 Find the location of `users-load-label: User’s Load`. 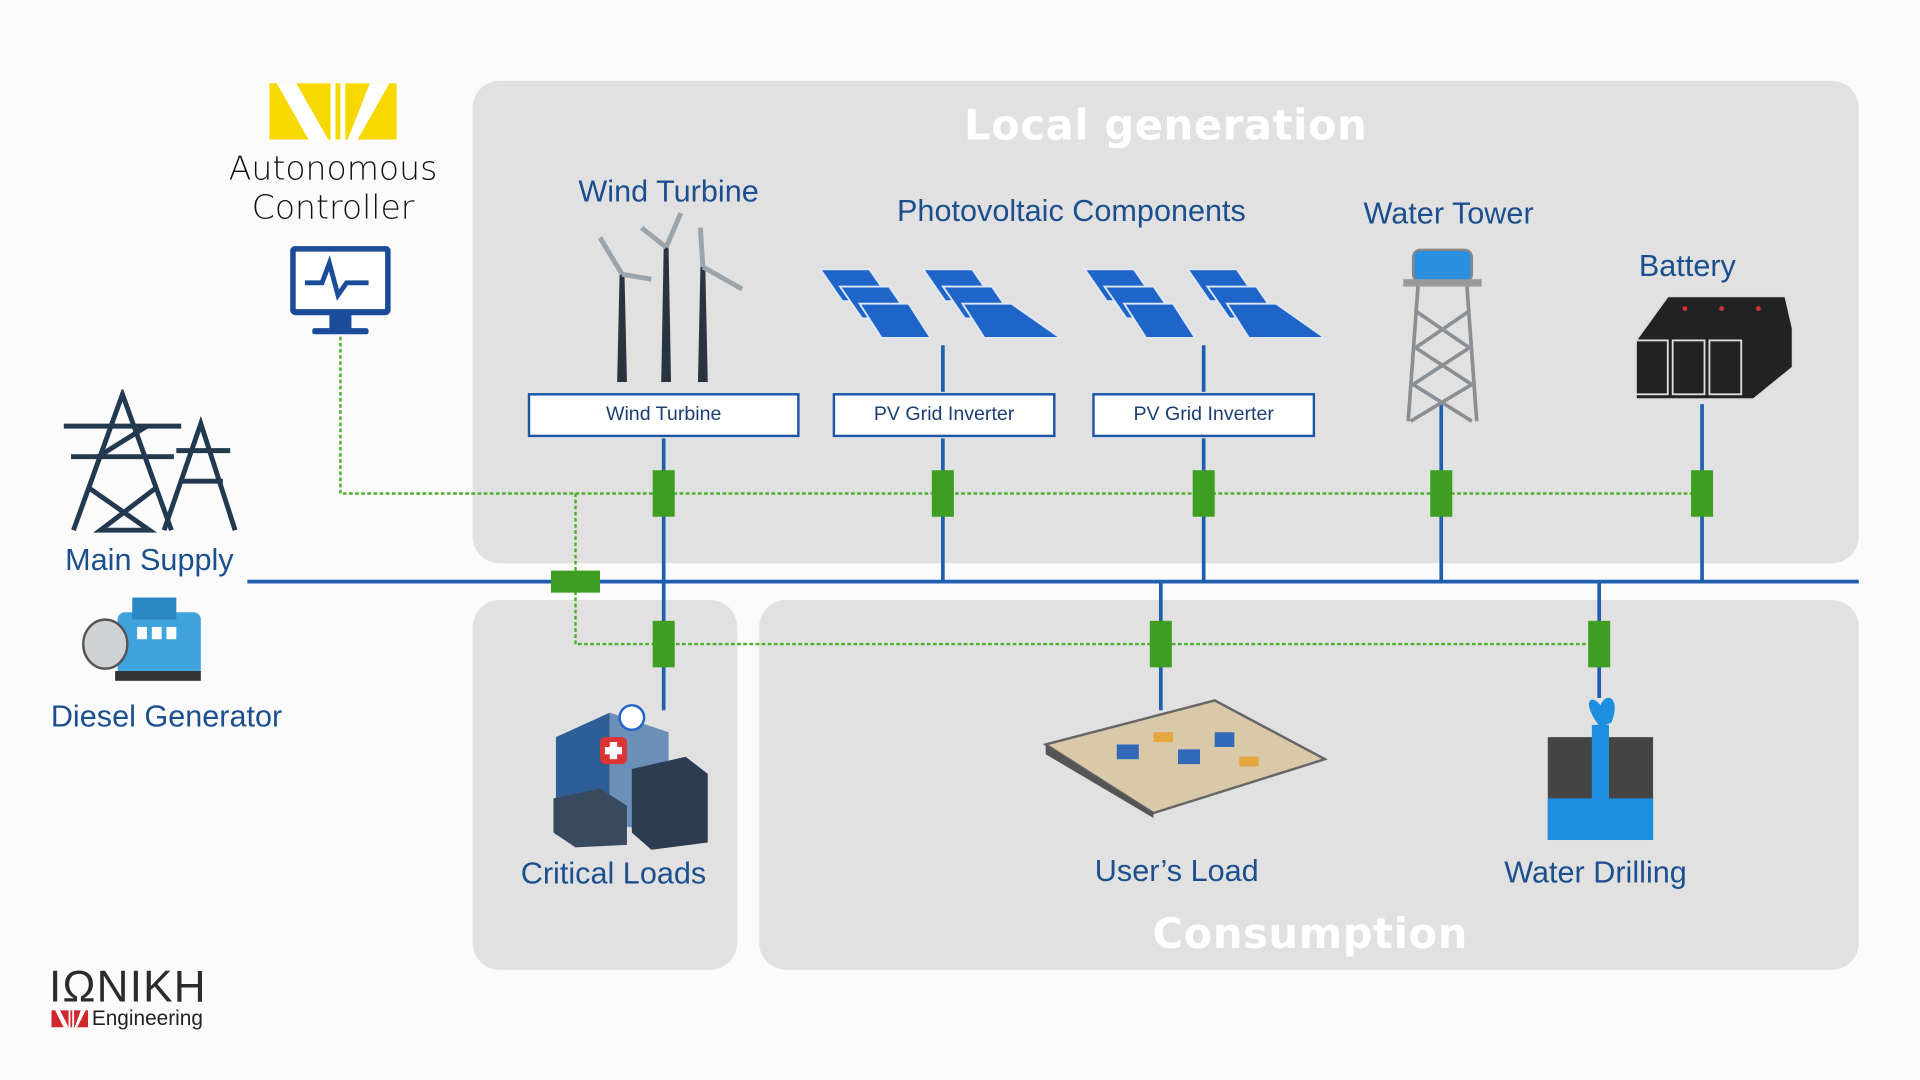

users-load-label: User’s Load is located at coordinates (1176, 871).